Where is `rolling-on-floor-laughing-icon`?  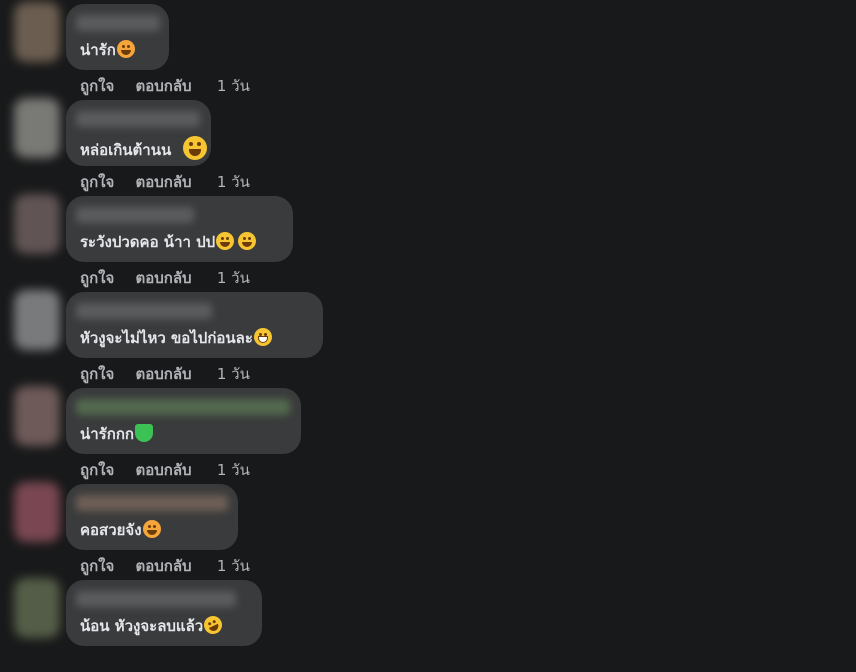
rolling-on-floor-laughing-icon is located at coordinates (213, 625).